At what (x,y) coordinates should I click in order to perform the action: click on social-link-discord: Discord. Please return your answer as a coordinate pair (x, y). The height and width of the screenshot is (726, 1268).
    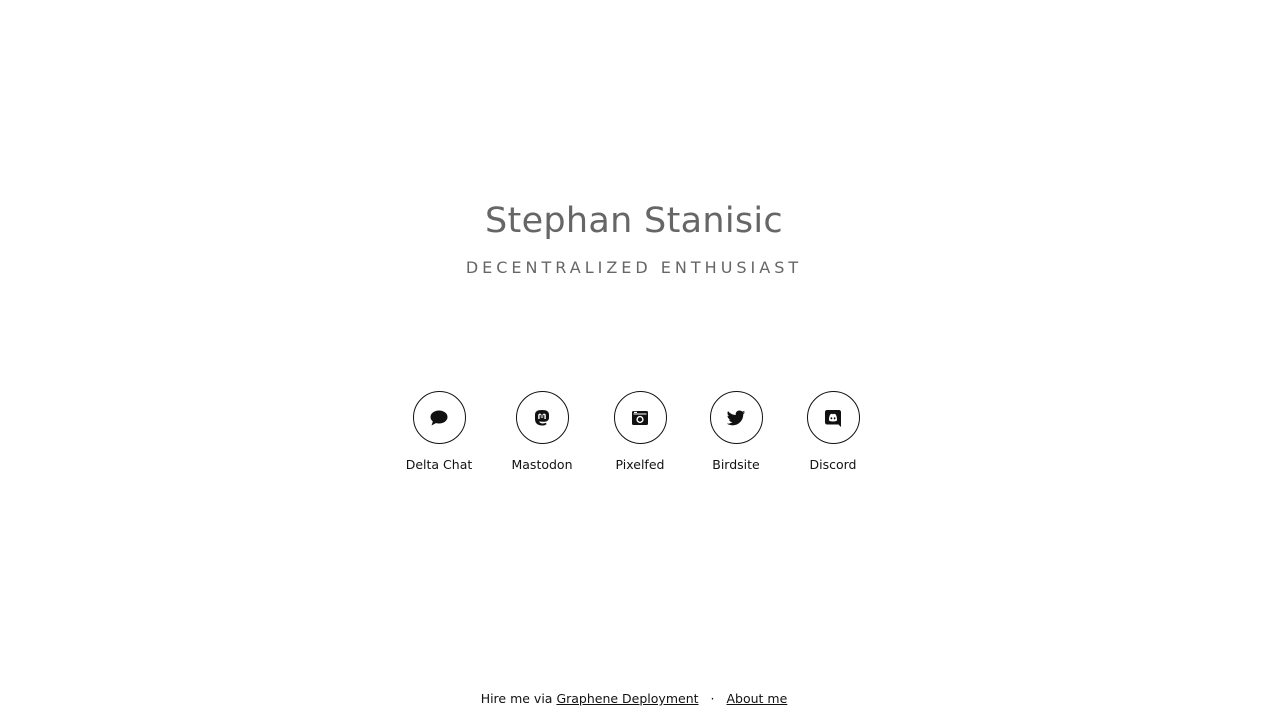
    Looking at the image, I should click on (833, 432).